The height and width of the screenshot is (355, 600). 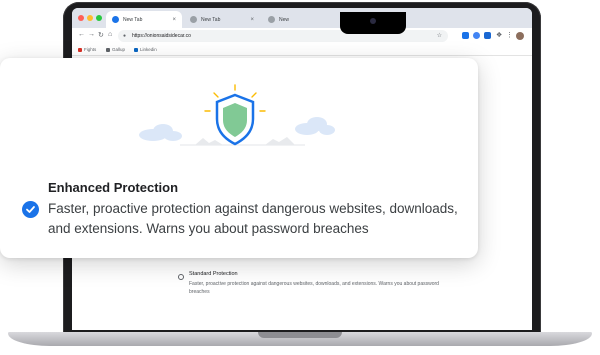 What do you see at coordinates (315, 126) in the screenshot?
I see `cloud-right-icon` at bounding box center [315, 126].